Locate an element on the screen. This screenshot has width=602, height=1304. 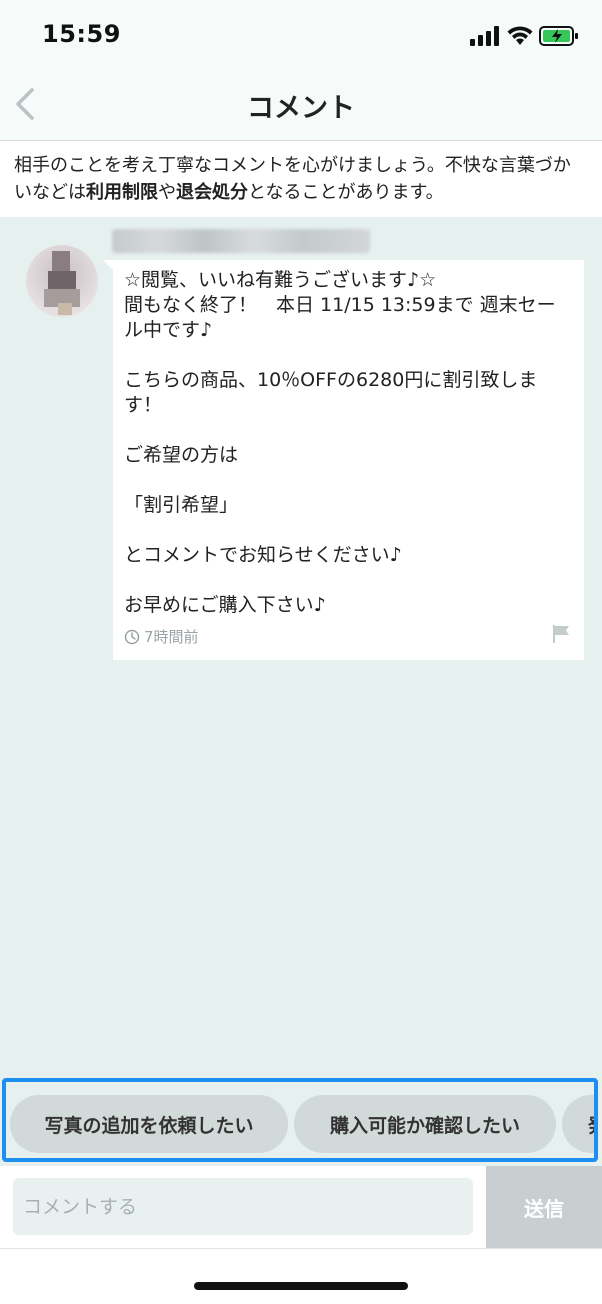
username-blurred is located at coordinates (241, 241).